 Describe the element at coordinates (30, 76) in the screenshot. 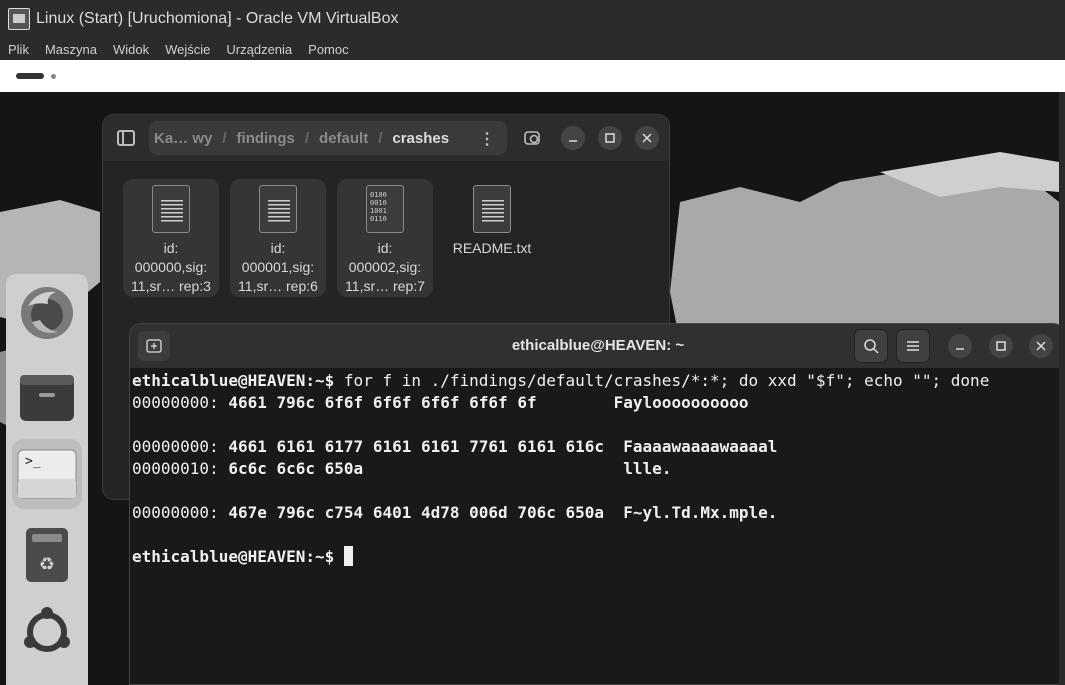

I see `workspace-indicator-active` at that location.